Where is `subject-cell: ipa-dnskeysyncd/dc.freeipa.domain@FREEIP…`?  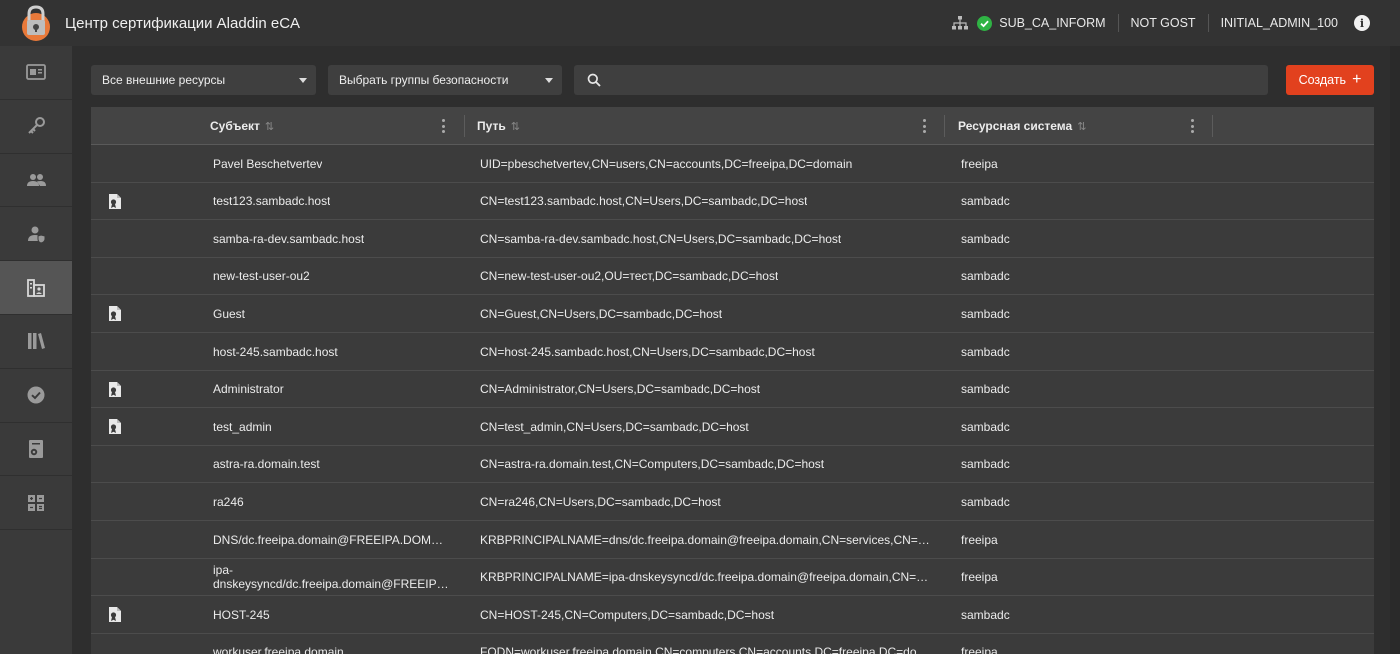 subject-cell: ipa-dnskeysyncd/dc.freeipa.domain@FREEIP… is located at coordinates (330, 577).